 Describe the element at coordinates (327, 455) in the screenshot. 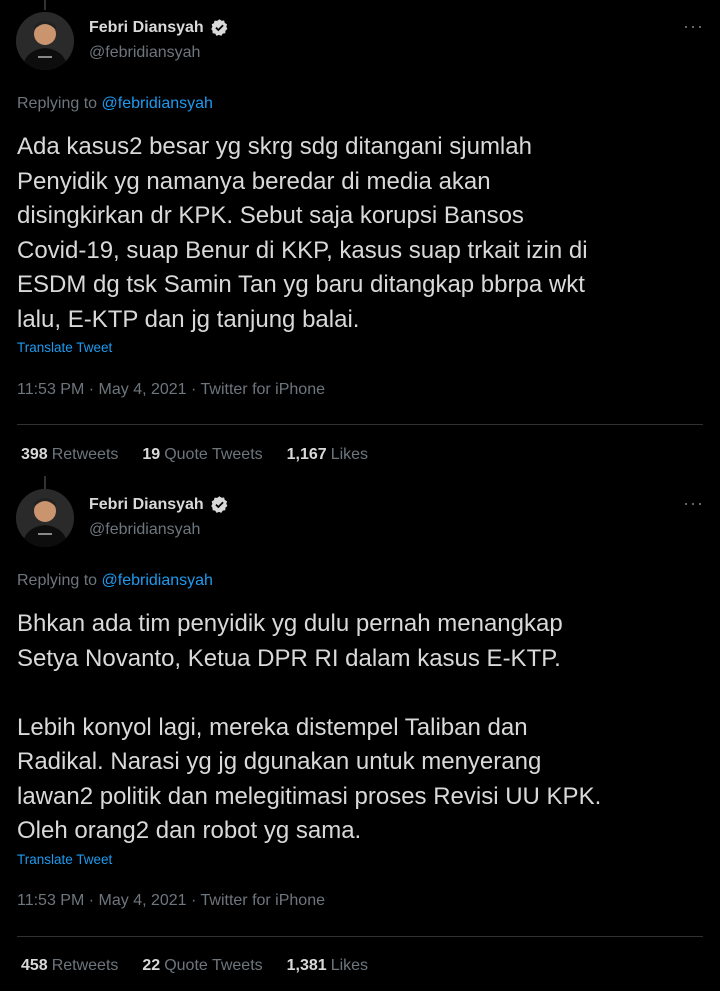

I see `likes-stat: 1,167 Likes` at that location.